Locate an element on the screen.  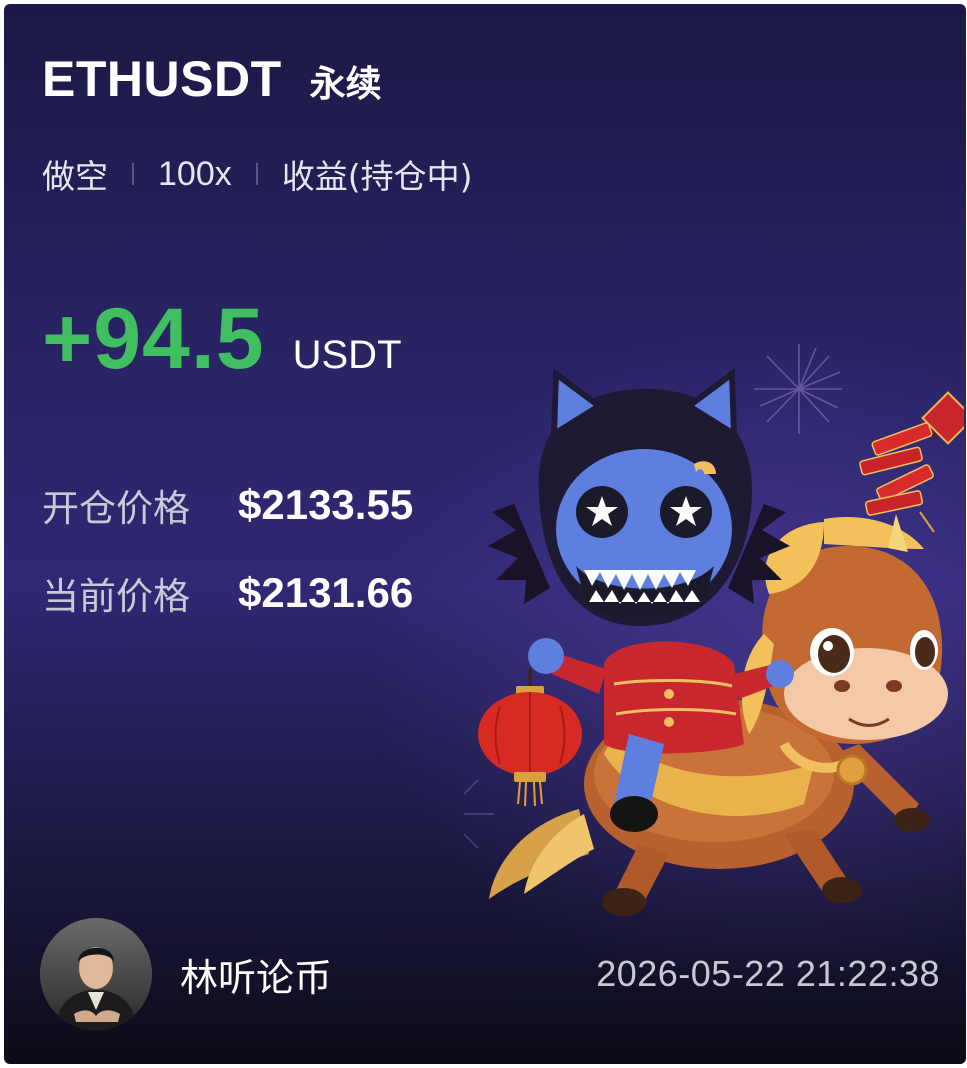
open-price-row: 开仓价格 $2133.55 is located at coordinates (227, 505).